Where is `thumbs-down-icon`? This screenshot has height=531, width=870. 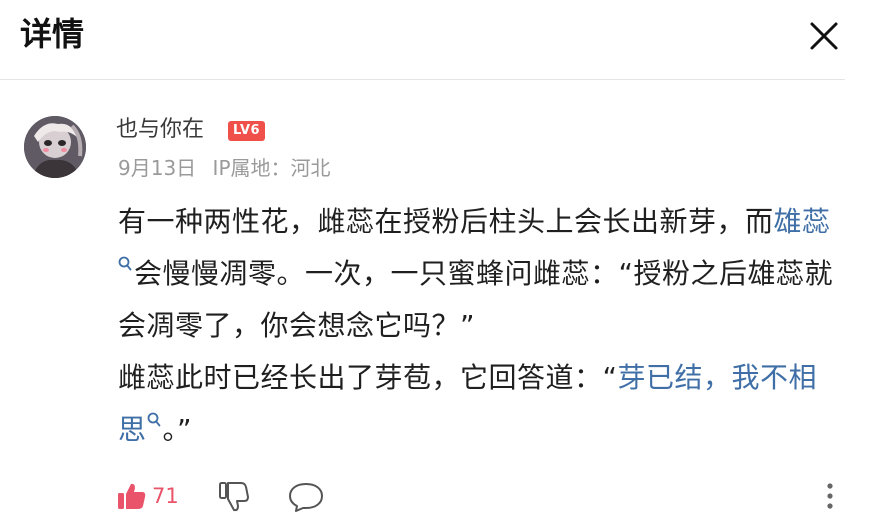
thumbs-down-icon is located at coordinates (234, 497).